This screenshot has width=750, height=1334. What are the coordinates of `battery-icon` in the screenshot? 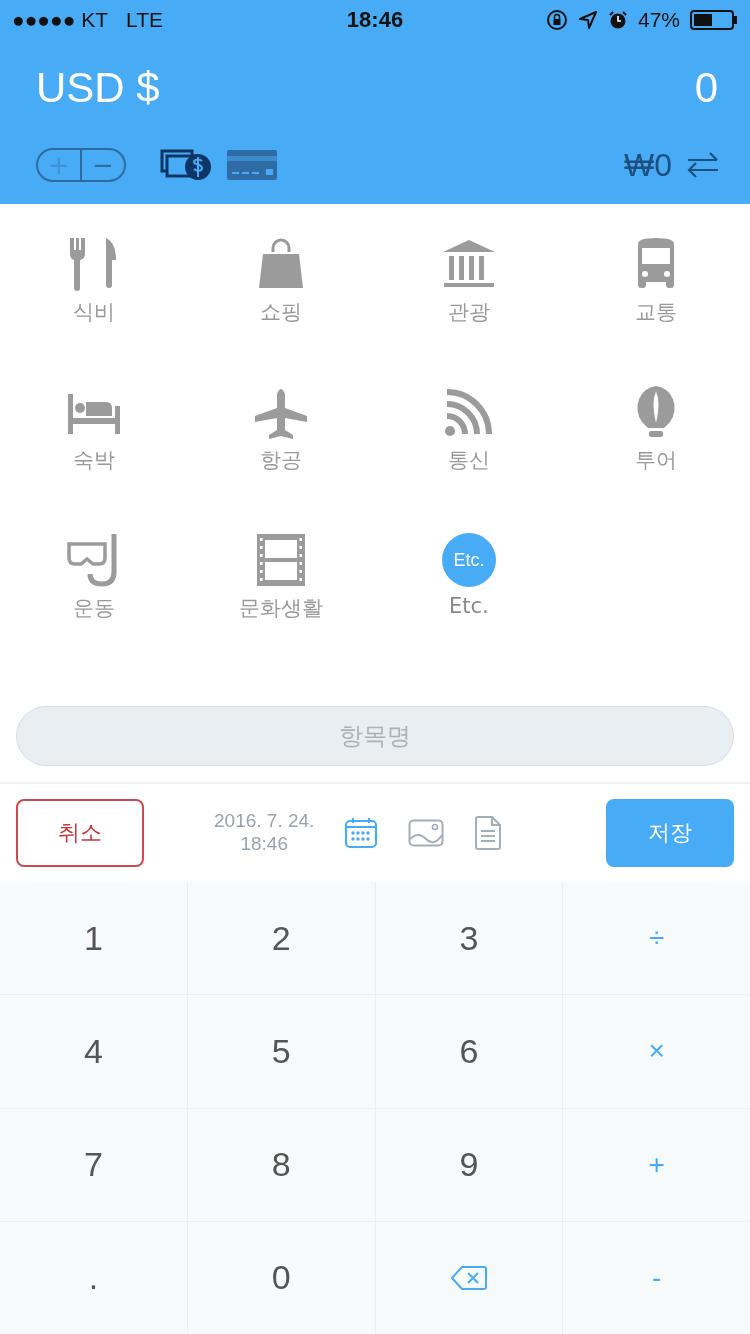 It's located at (714, 20).